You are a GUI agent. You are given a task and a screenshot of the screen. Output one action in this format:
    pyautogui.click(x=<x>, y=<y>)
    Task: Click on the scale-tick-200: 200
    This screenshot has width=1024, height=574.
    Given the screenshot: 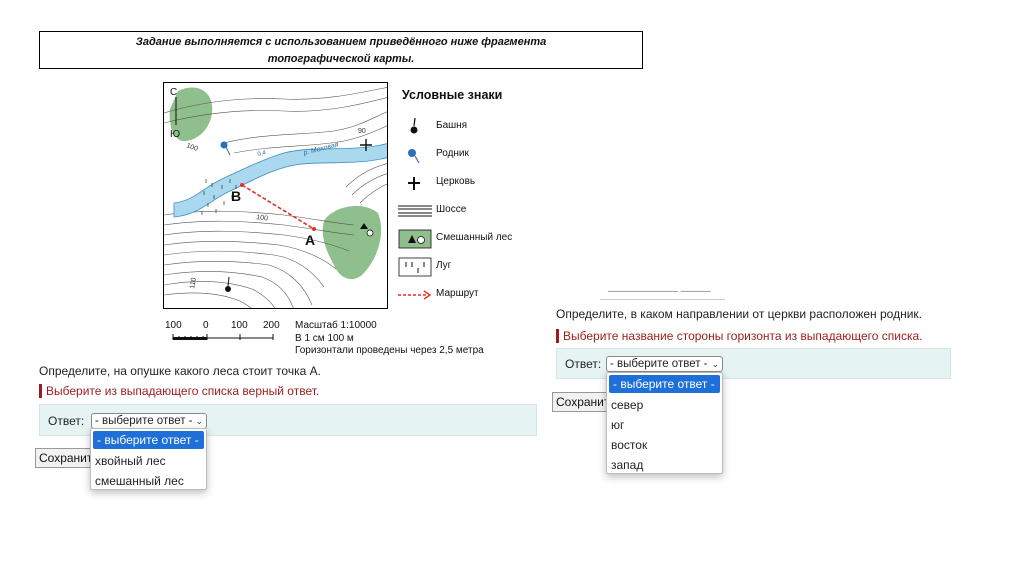 What is the action you would take?
    pyautogui.click(x=271, y=325)
    